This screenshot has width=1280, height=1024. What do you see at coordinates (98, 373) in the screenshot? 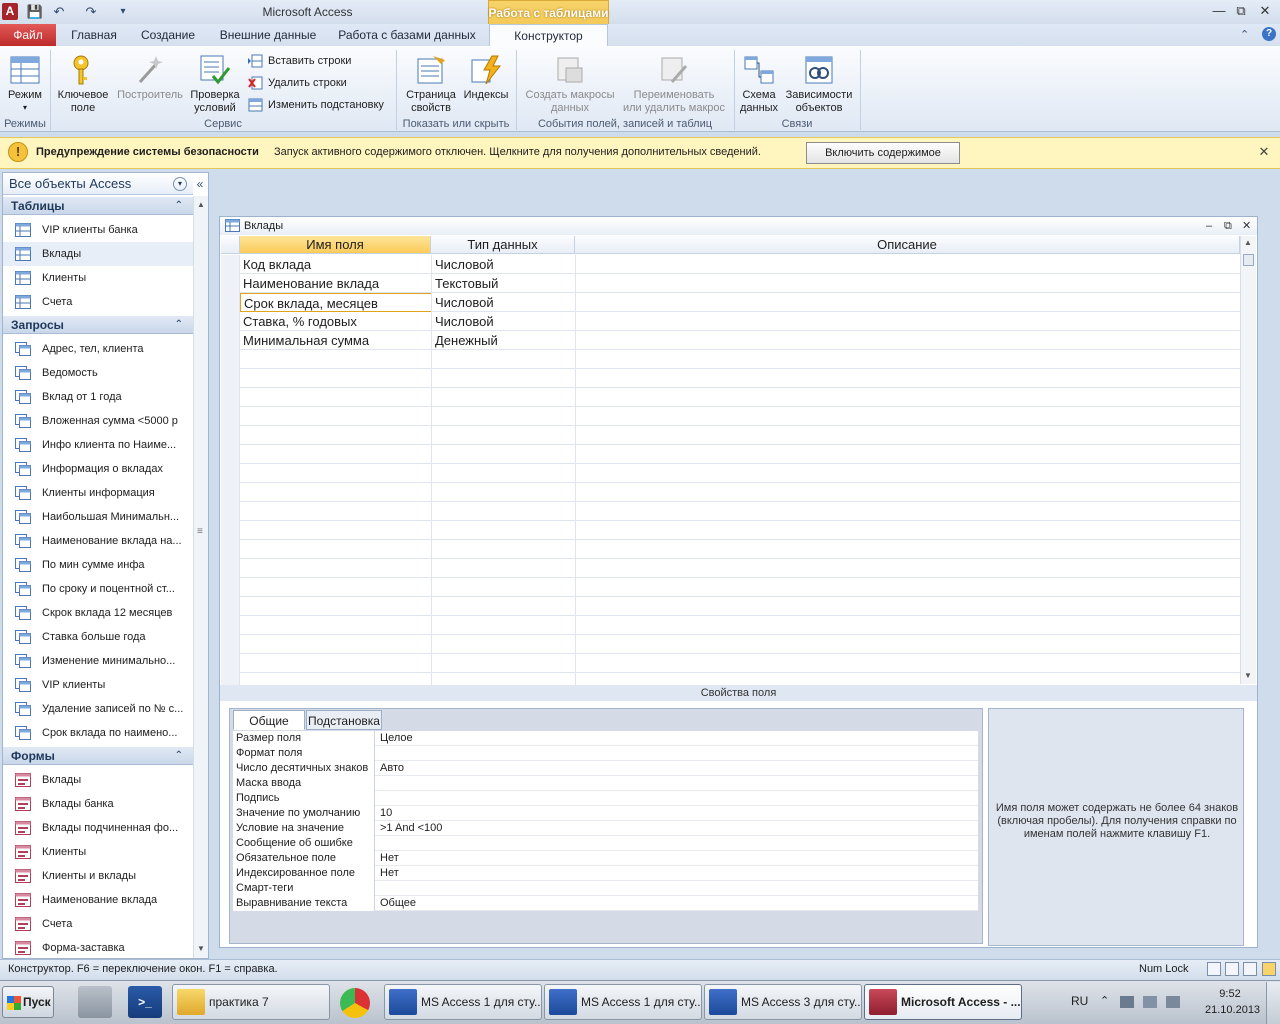
I see `nav-item-querie: Ведомость` at bounding box center [98, 373].